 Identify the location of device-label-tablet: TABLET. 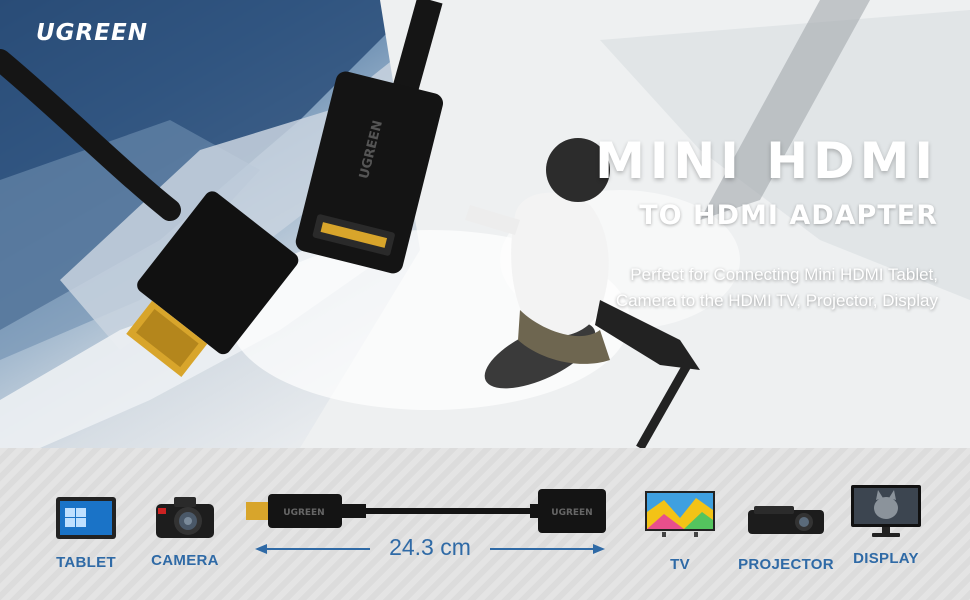
(86, 562).